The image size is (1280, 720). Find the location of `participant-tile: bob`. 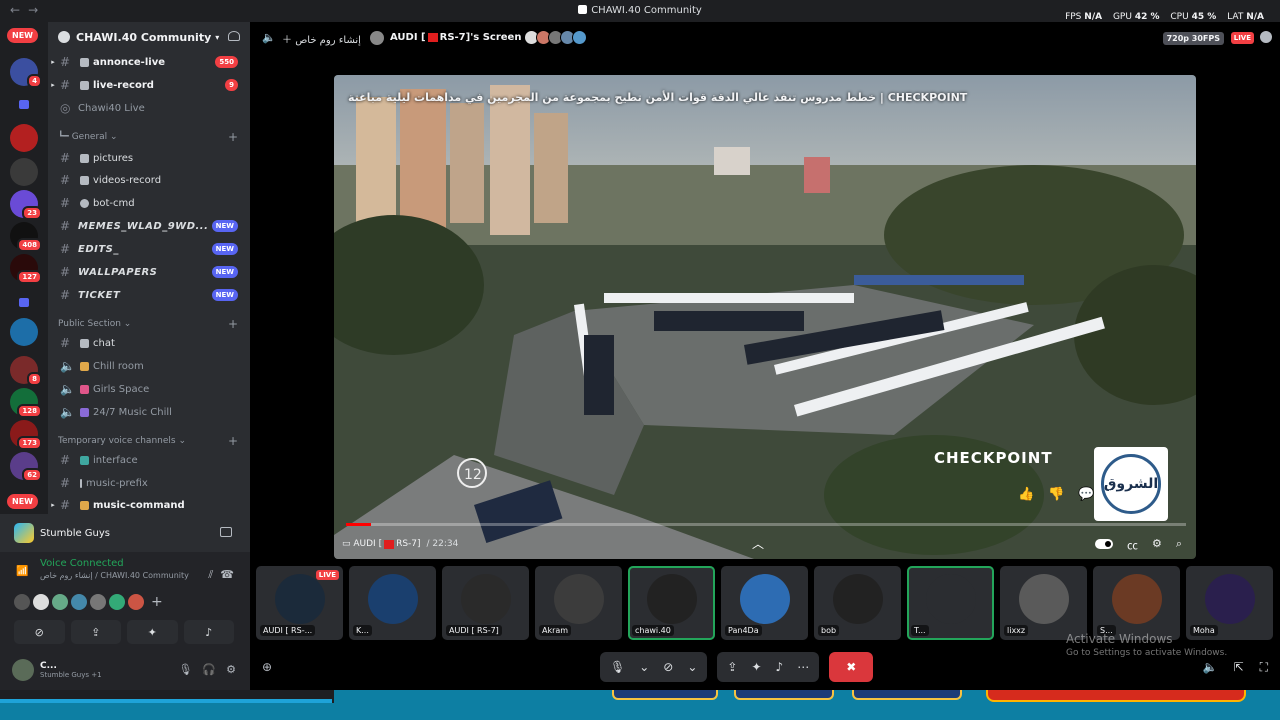

participant-tile: bob is located at coordinates (857, 603).